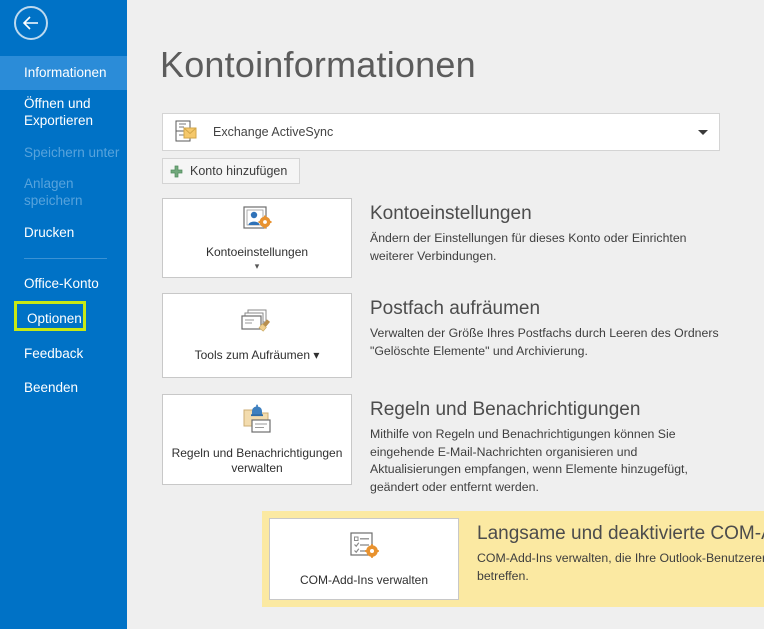 The width and height of the screenshot is (764, 629). Describe the element at coordinates (54, 318) in the screenshot. I see `sidebar-item-label: Optionen` at that location.